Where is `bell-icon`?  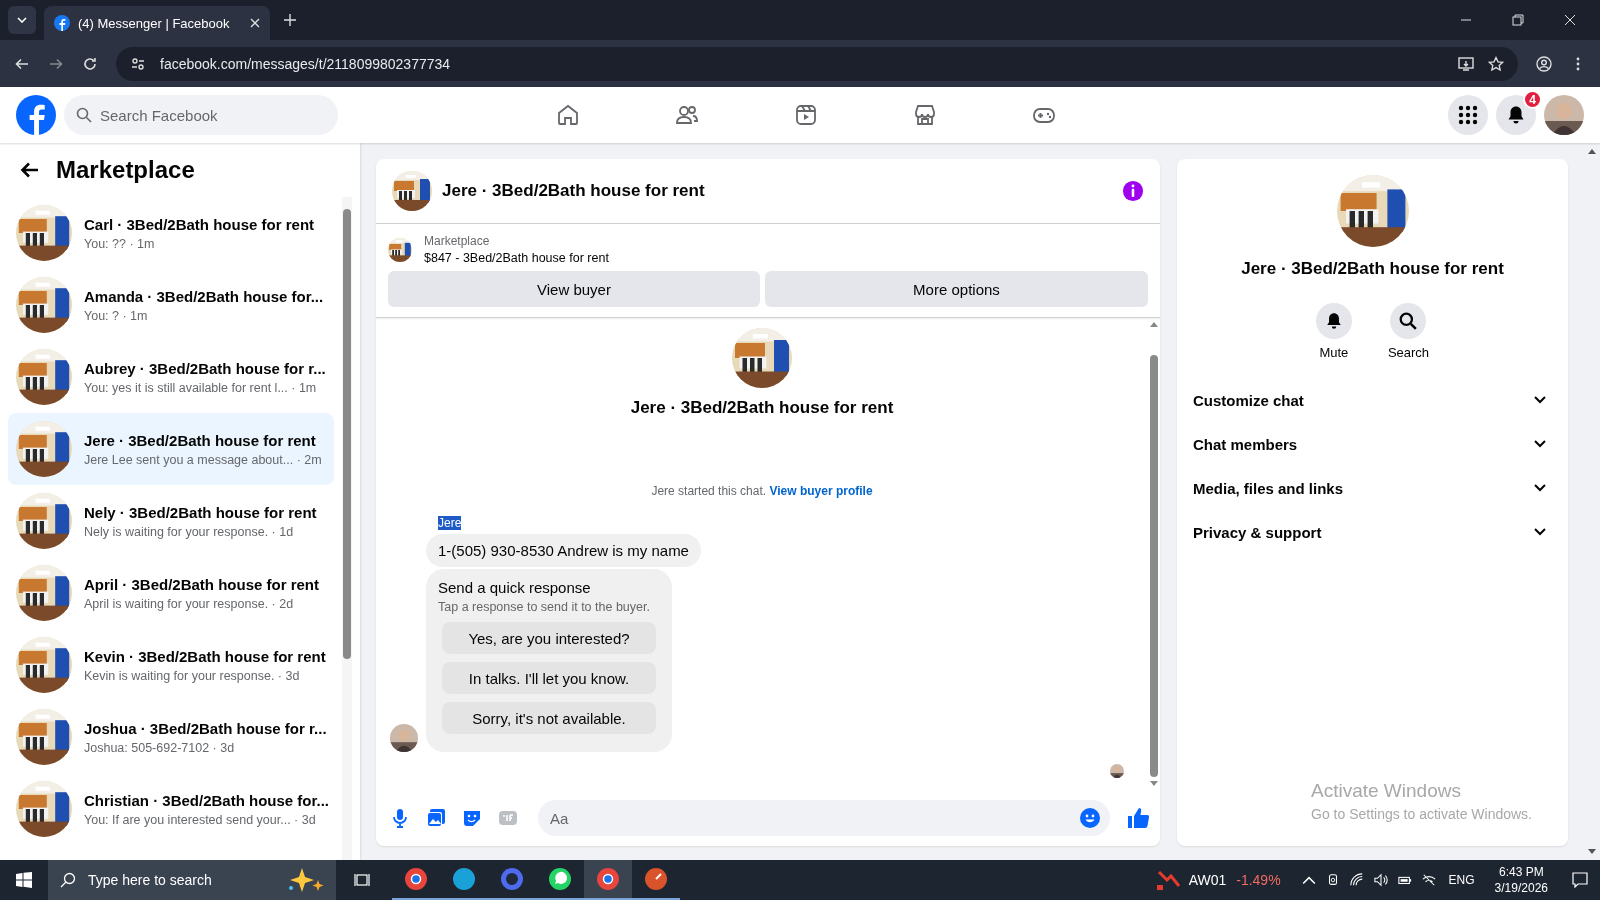
bell-icon is located at coordinates (1516, 115).